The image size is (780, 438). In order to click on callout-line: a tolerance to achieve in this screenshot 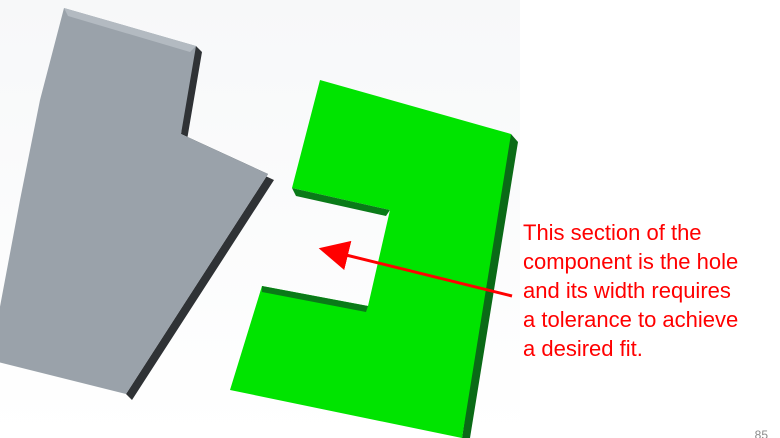, I will do `click(631, 319)`.